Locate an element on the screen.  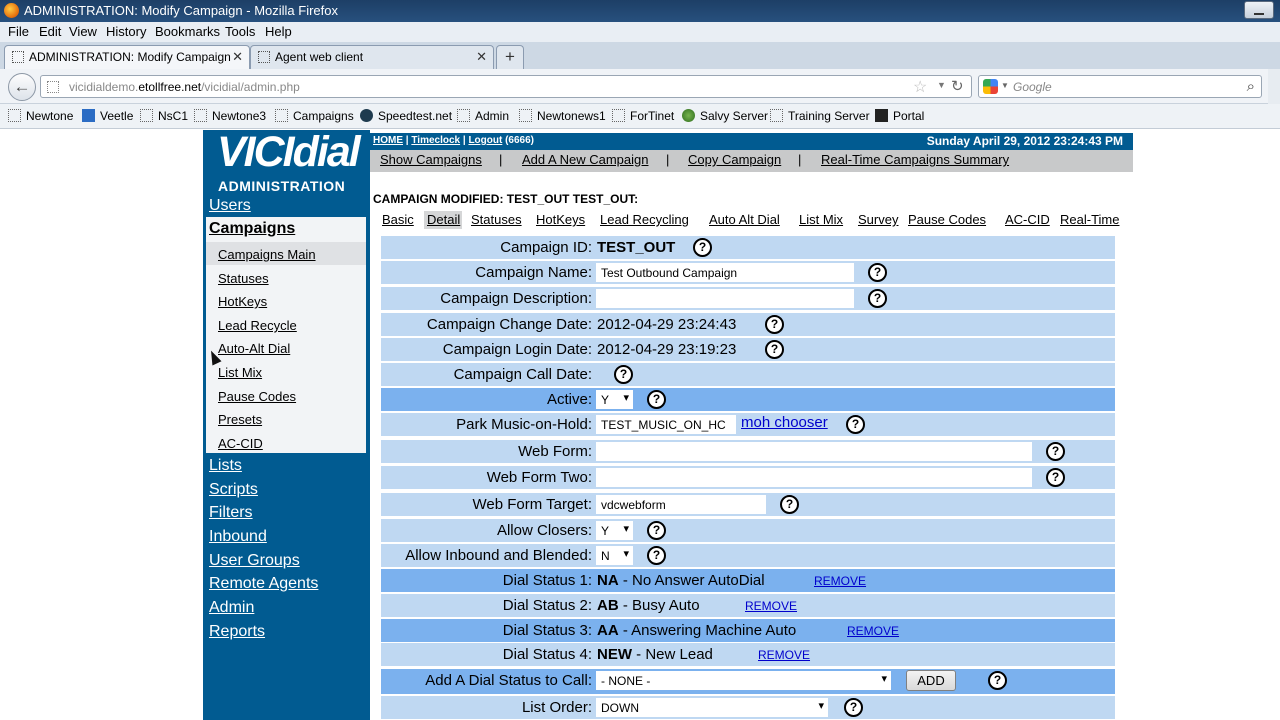
bookmark-admin: Admin is located at coordinates (483, 116).